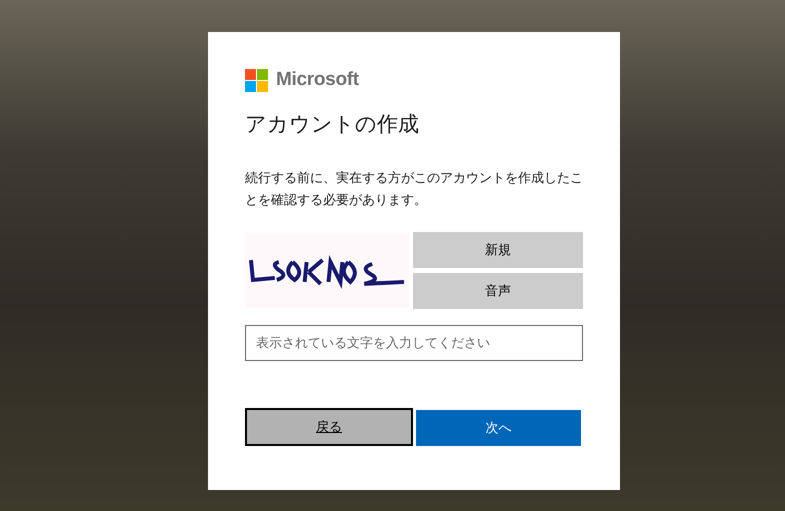  I want to click on logo-icon, so click(256, 80).